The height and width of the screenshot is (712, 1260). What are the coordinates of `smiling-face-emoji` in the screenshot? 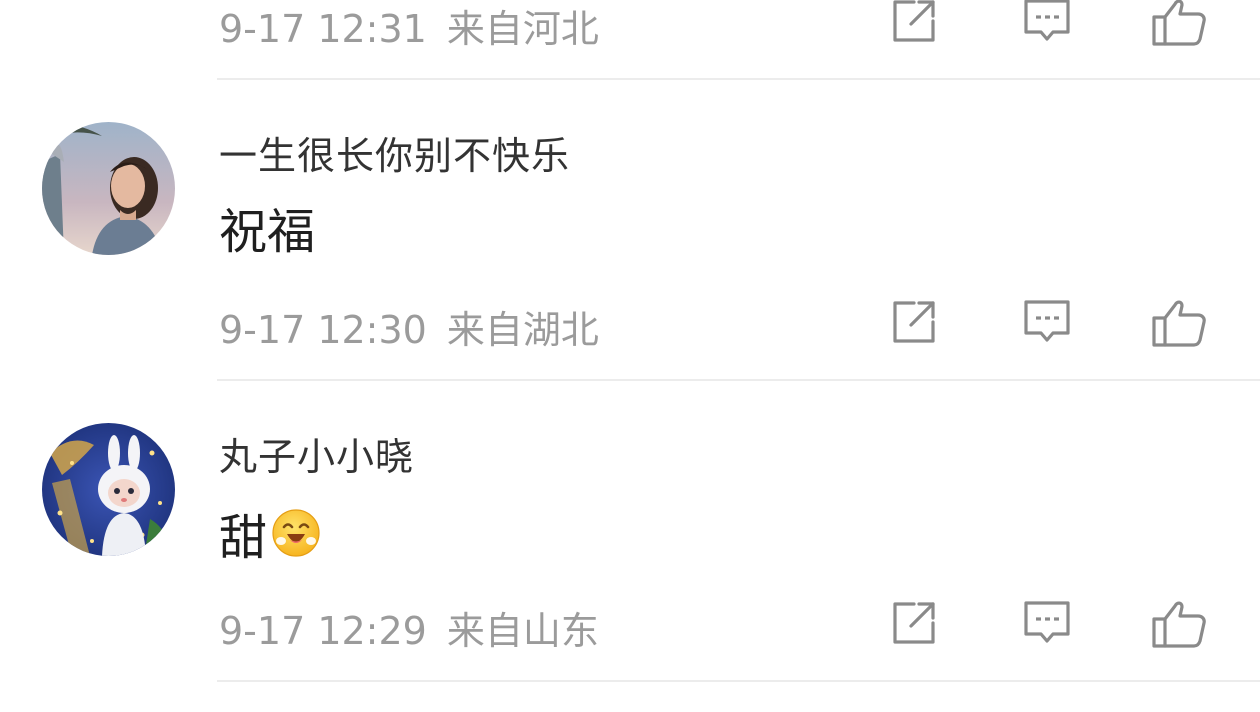 It's located at (296, 533).